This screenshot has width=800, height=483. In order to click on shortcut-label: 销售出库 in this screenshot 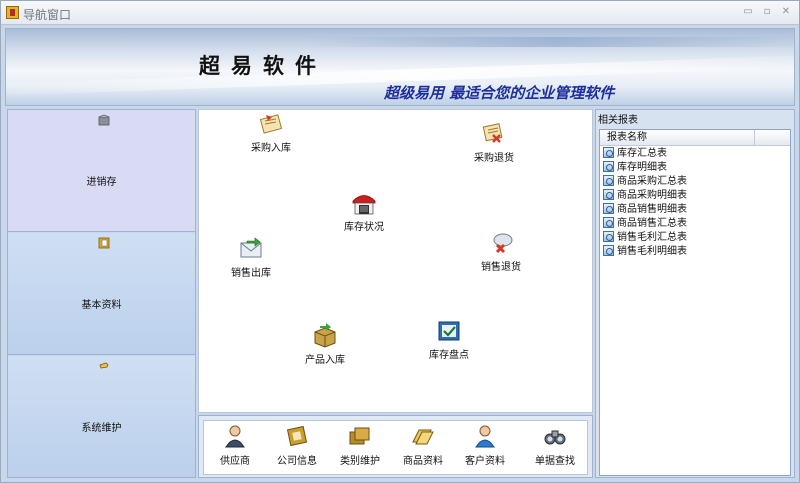, I will do `click(251, 273)`.